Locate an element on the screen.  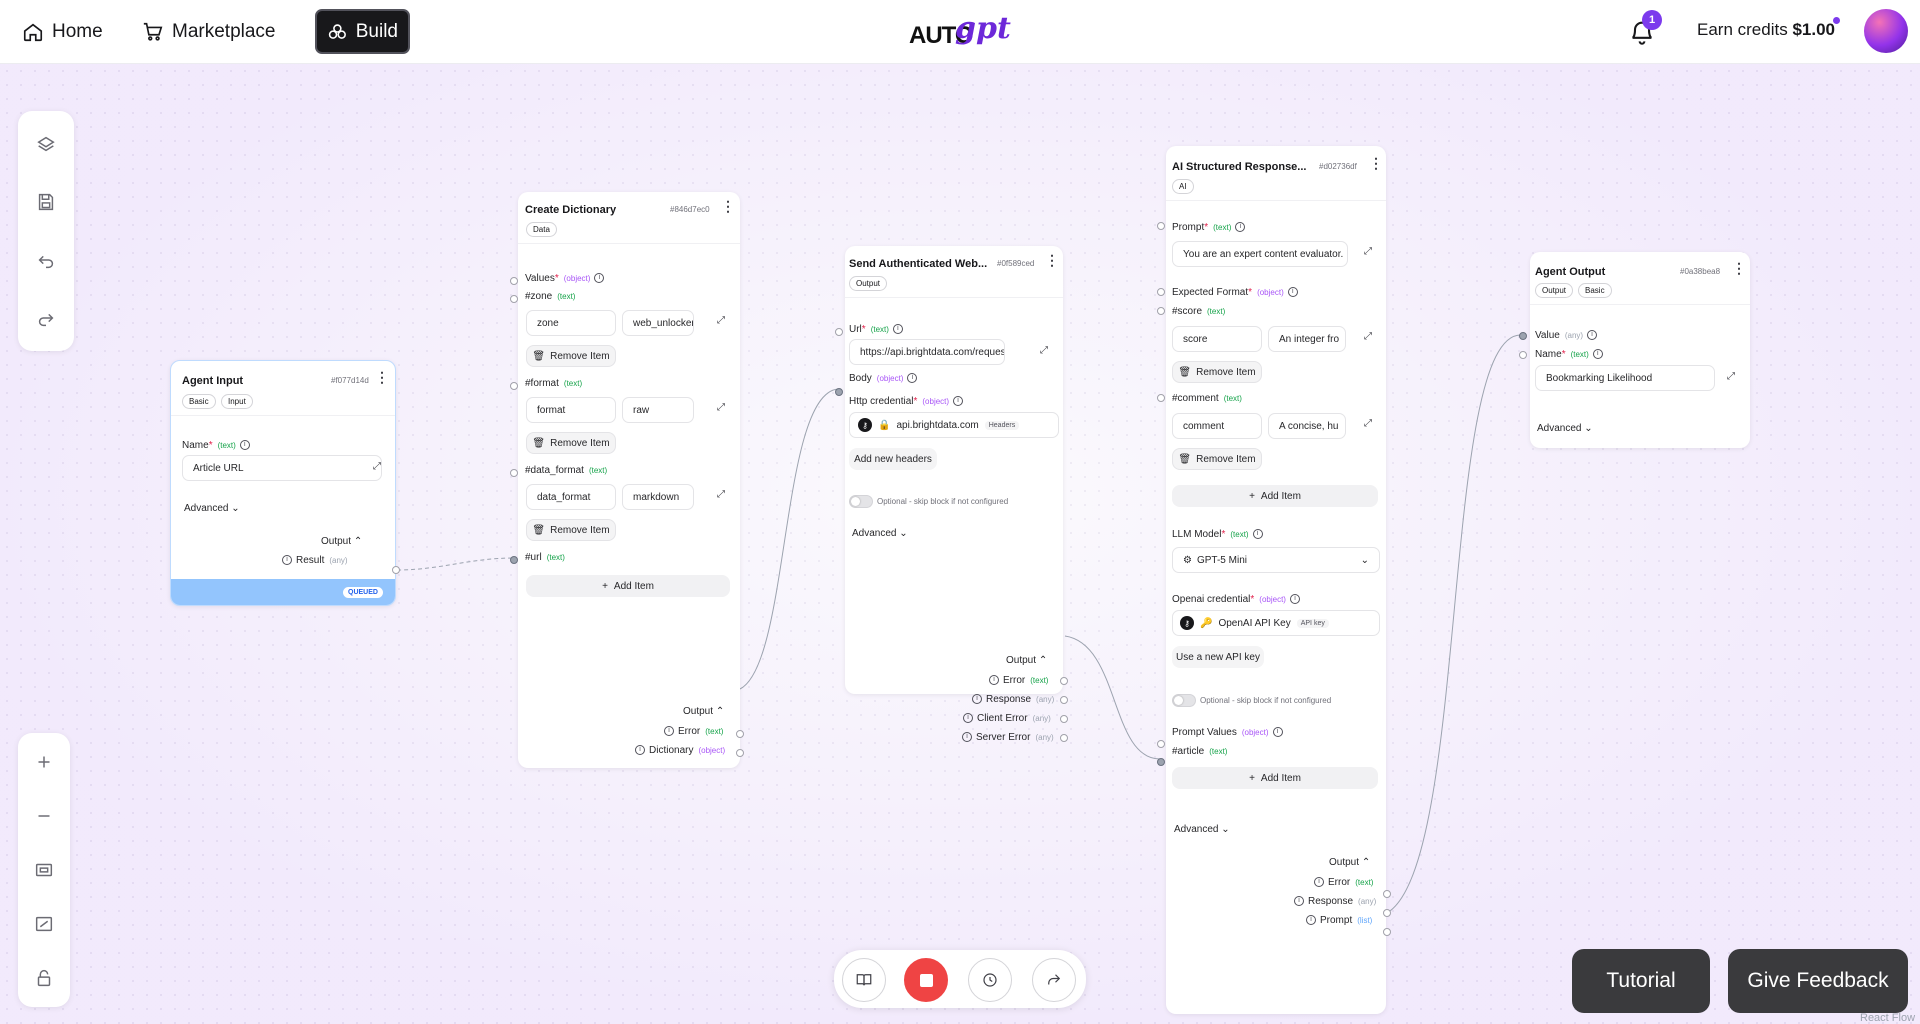
tutorial-button: Tutorial is located at coordinates (1641, 981).